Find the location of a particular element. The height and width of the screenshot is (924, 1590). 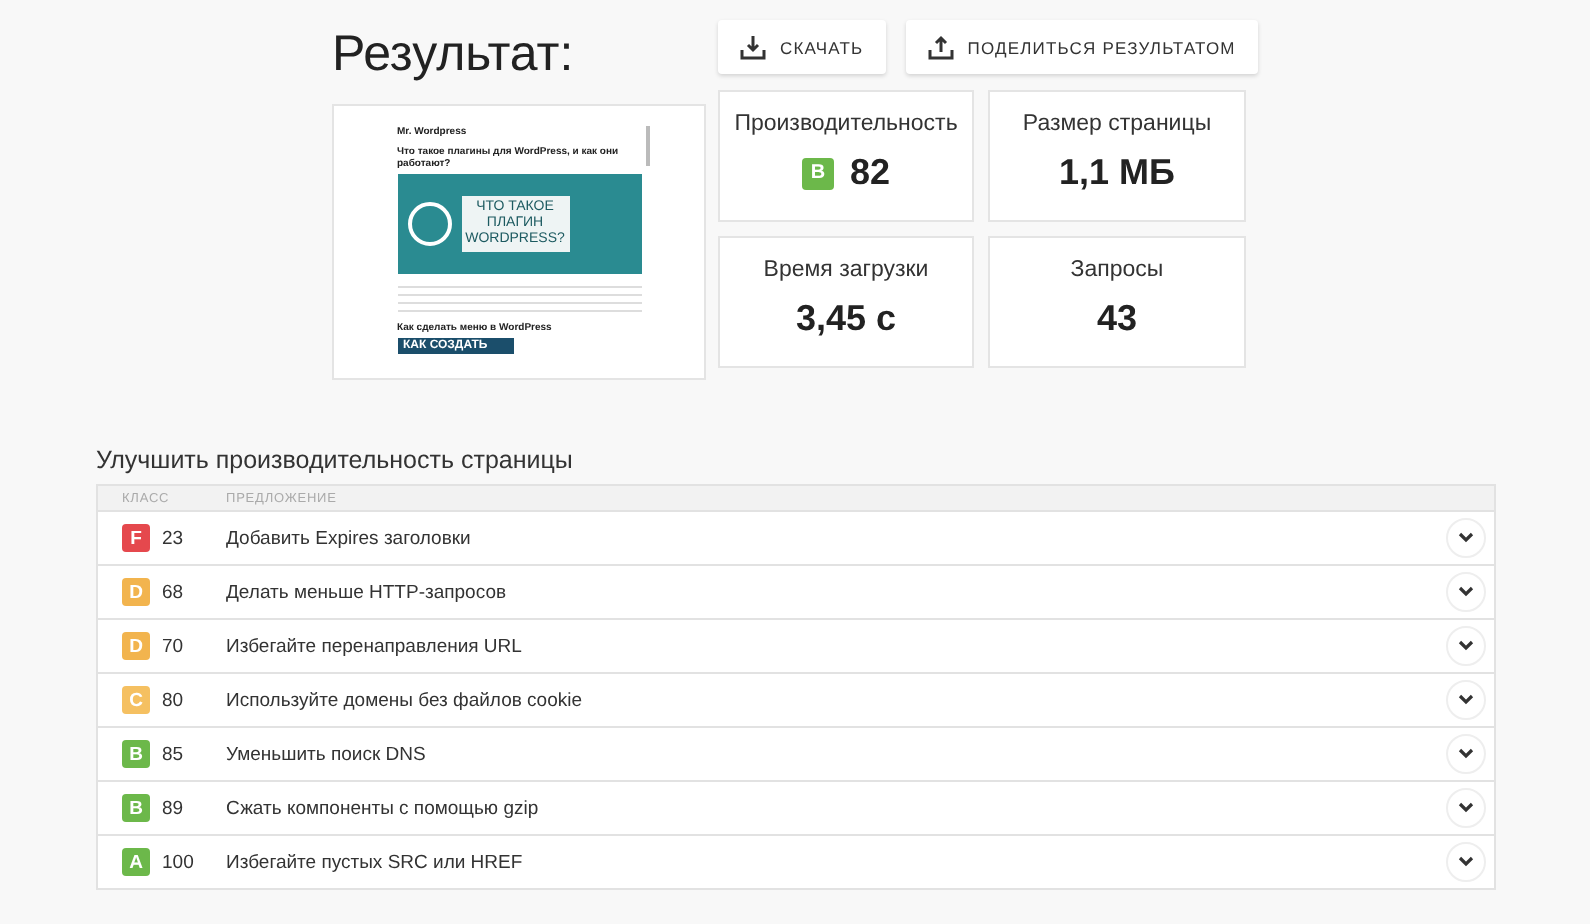

metric-value: 1,1 МБ is located at coordinates (1117, 173).